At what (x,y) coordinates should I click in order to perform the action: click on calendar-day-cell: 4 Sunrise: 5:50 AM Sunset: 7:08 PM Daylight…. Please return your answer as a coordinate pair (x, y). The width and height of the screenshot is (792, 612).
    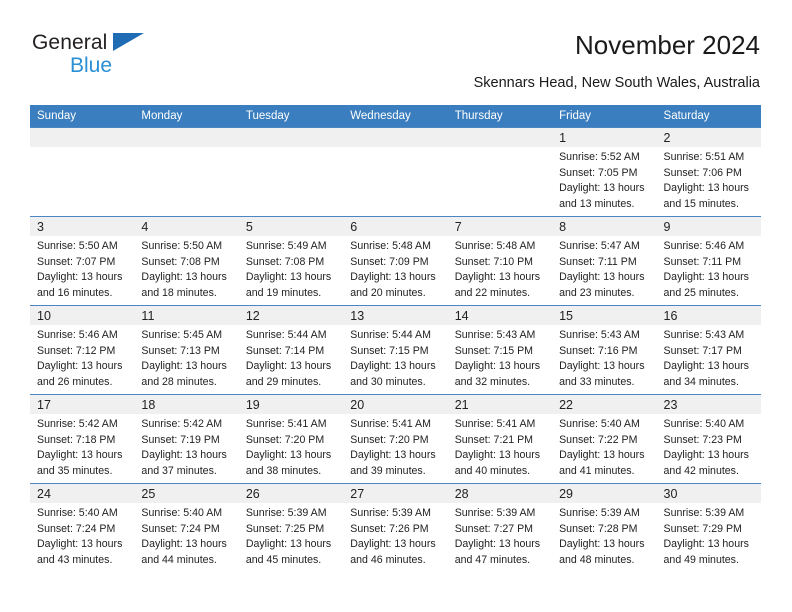
    Looking at the image, I should click on (186, 261).